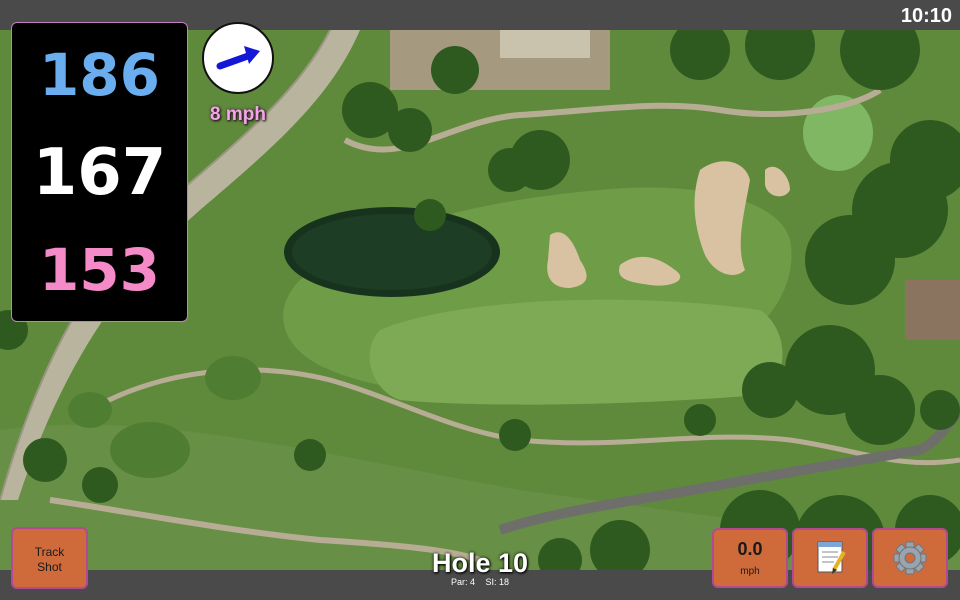 The width and height of the screenshot is (960, 600). What do you see at coordinates (576, 352) in the screenshot?
I see `tee-fairway` at bounding box center [576, 352].